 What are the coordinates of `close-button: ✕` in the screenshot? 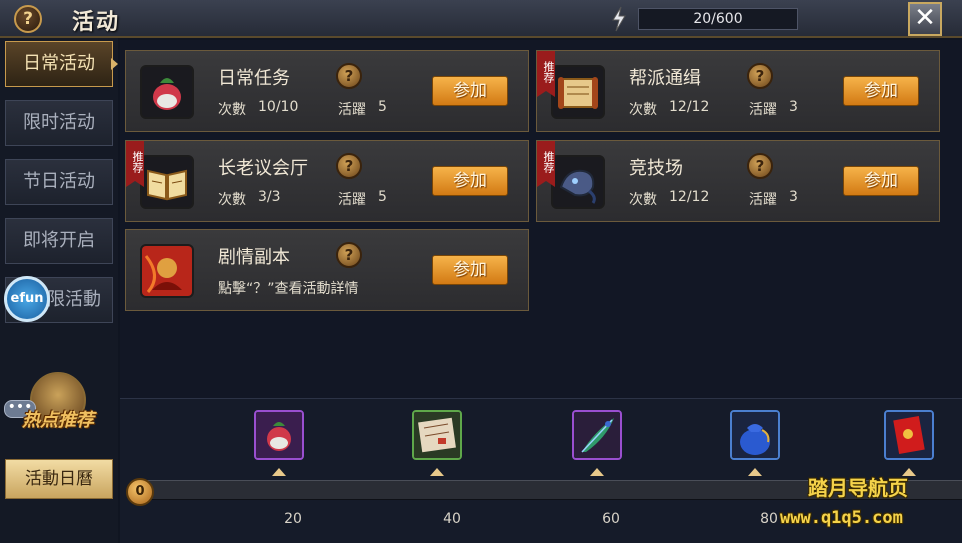 It's located at (925, 19).